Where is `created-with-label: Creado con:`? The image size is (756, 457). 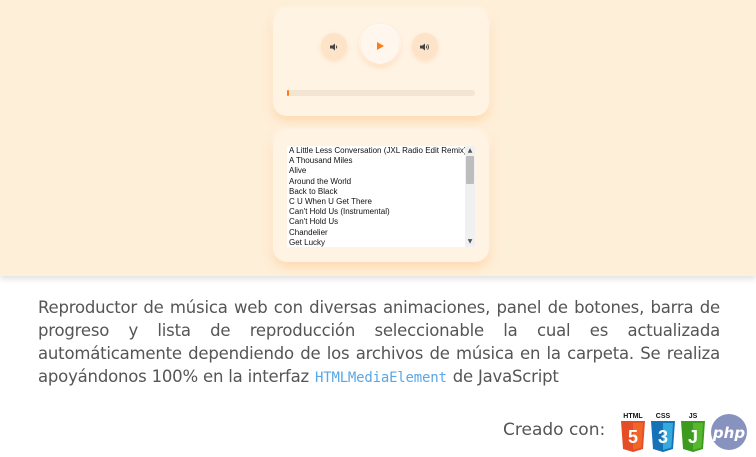
created-with-label: Creado con: is located at coordinates (554, 430).